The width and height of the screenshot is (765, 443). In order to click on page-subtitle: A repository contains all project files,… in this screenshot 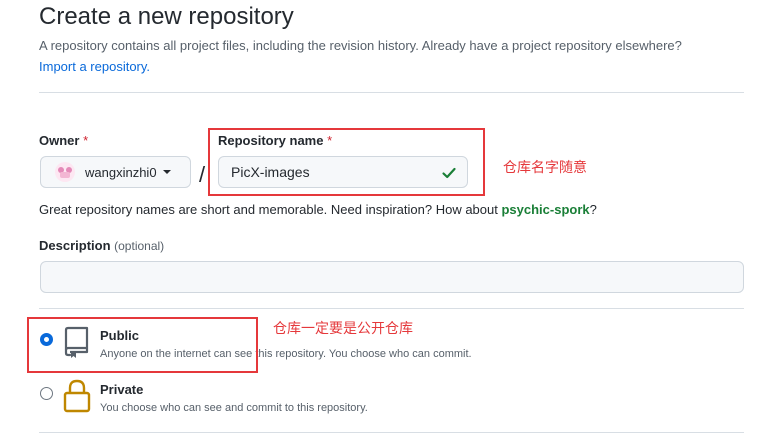, I will do `click(360, 45)`.